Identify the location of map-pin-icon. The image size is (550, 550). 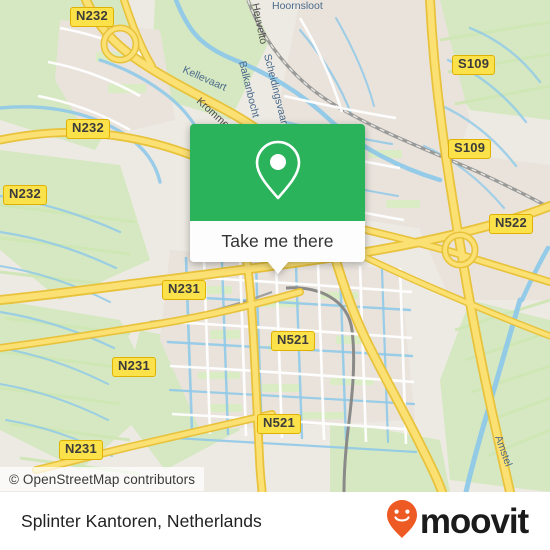
(278, 172).